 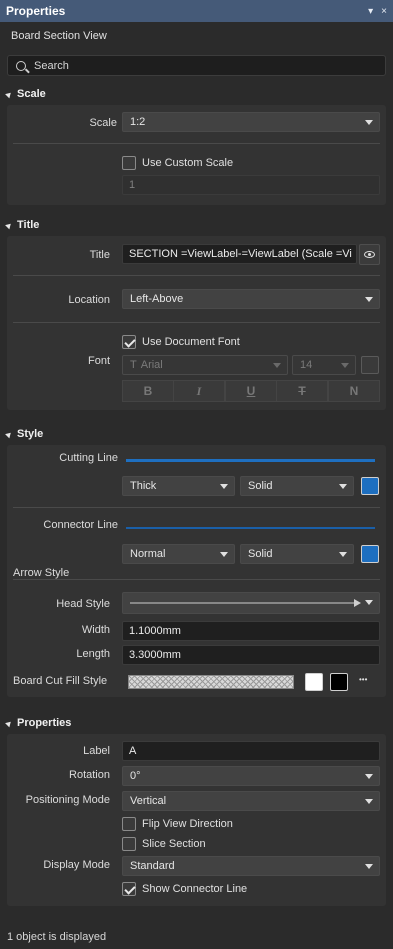 I want to click on section-header-title: Title, so click(x=22, y=225).